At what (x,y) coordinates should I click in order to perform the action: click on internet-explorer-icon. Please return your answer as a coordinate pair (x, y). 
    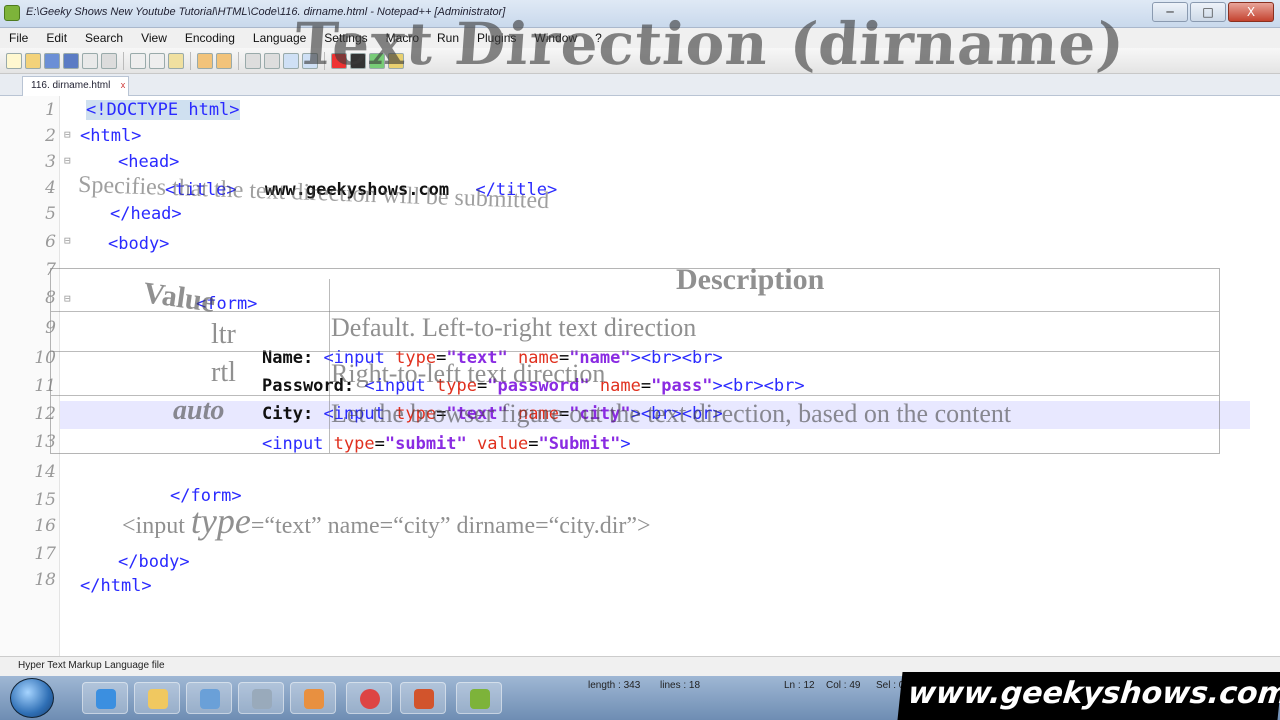
    Looking at the image, I should click on (106, 699).